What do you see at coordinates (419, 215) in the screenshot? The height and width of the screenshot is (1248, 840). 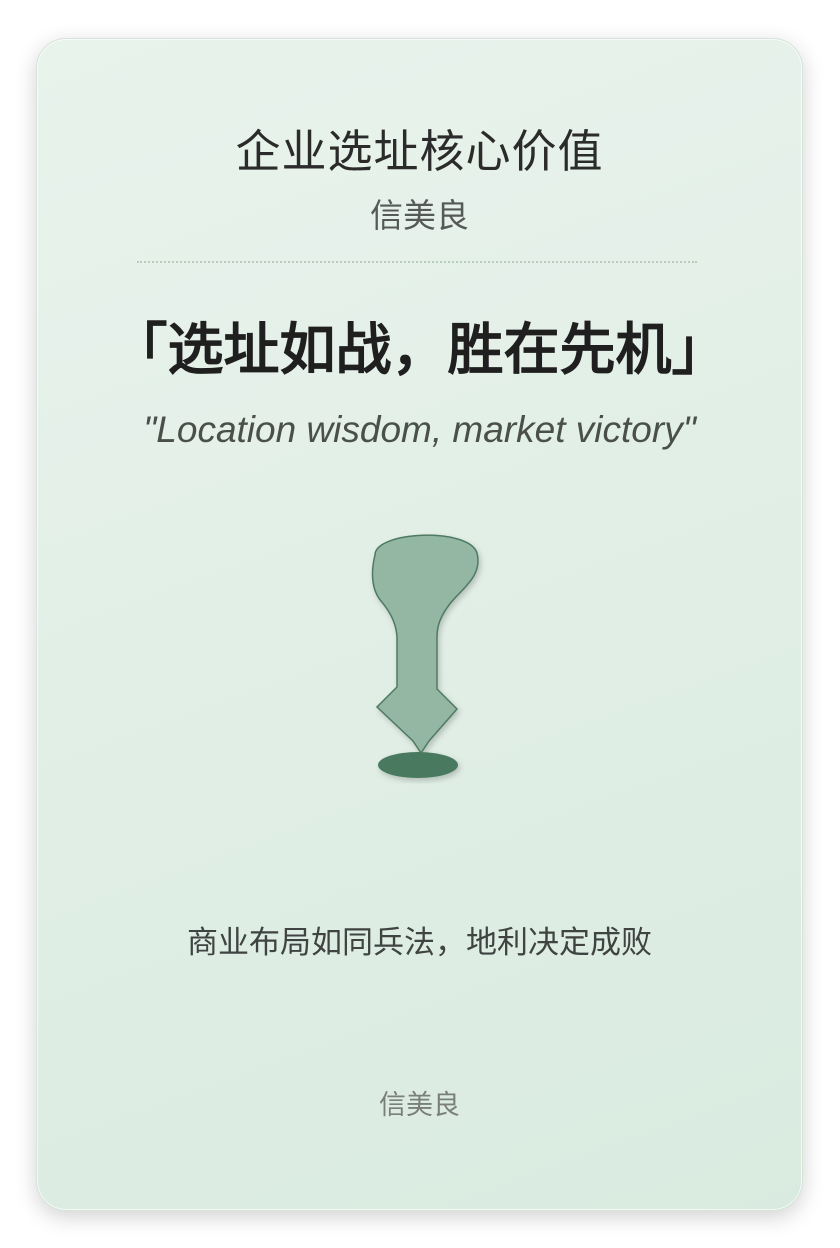 I see `card-subtitle: 信美良` at bounding box center [419, 215].